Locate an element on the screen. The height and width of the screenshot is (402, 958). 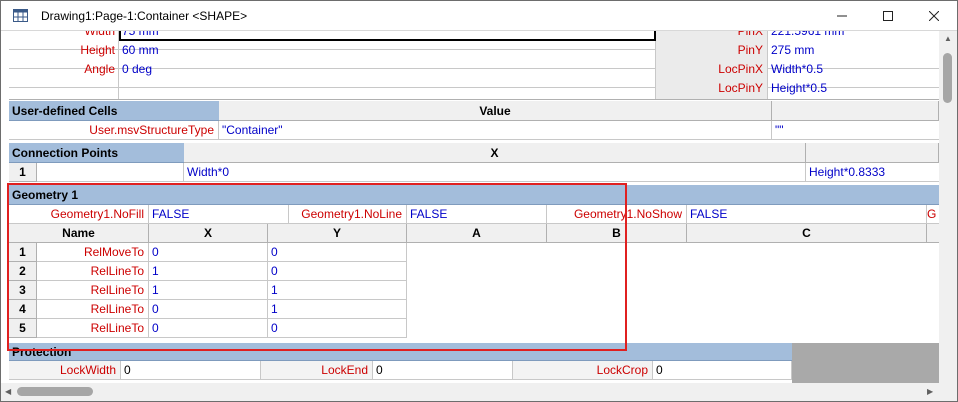
maximize-icon is located at coordinates (888, 16).